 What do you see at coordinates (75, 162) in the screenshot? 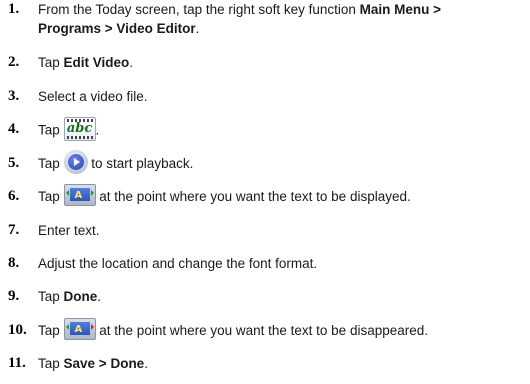
I see `play-icon` at bounding box center [75, 162].